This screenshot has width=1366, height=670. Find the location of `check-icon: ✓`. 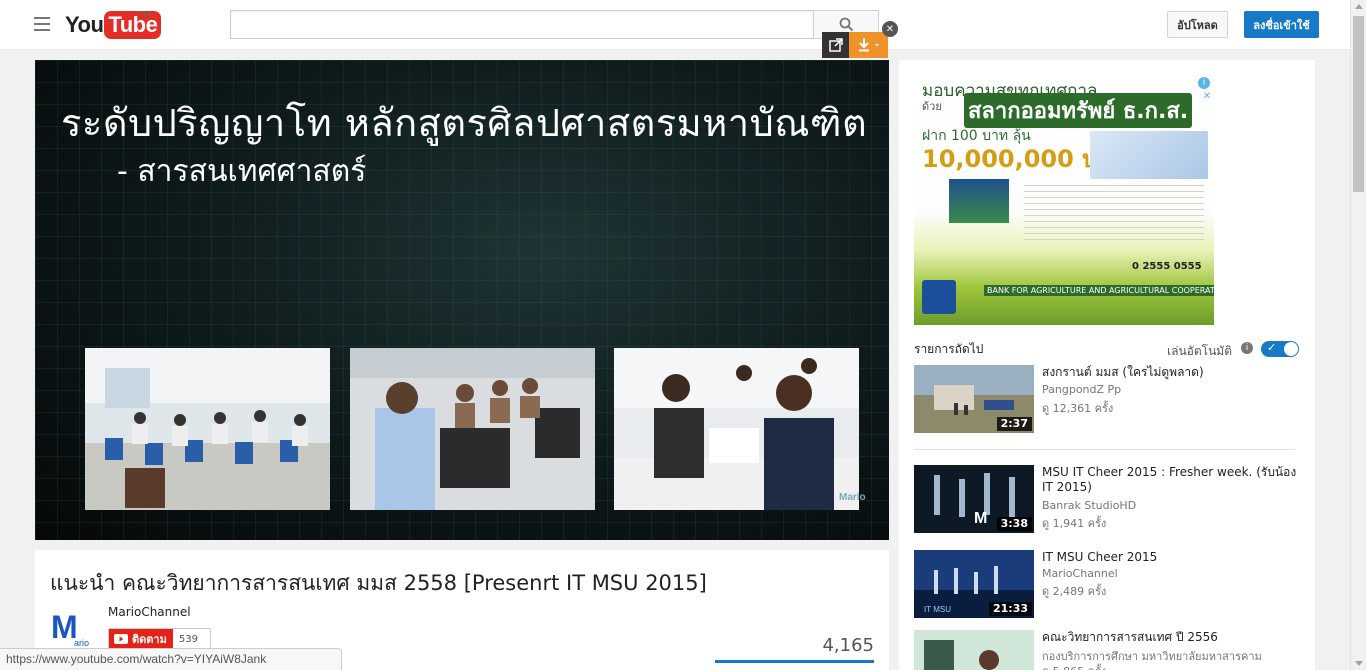

check-icon: ✓ is located at coordinates (1272, 347).